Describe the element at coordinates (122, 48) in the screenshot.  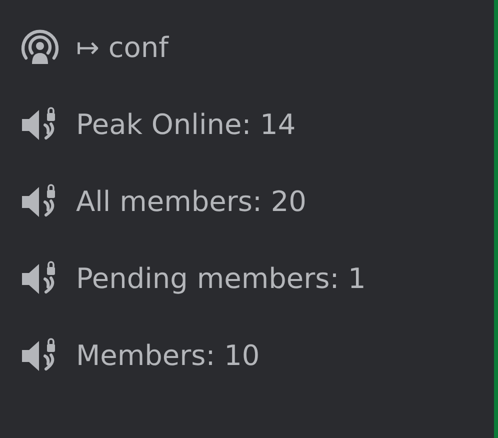
I see `channel-name: ↦ conf` at that location.